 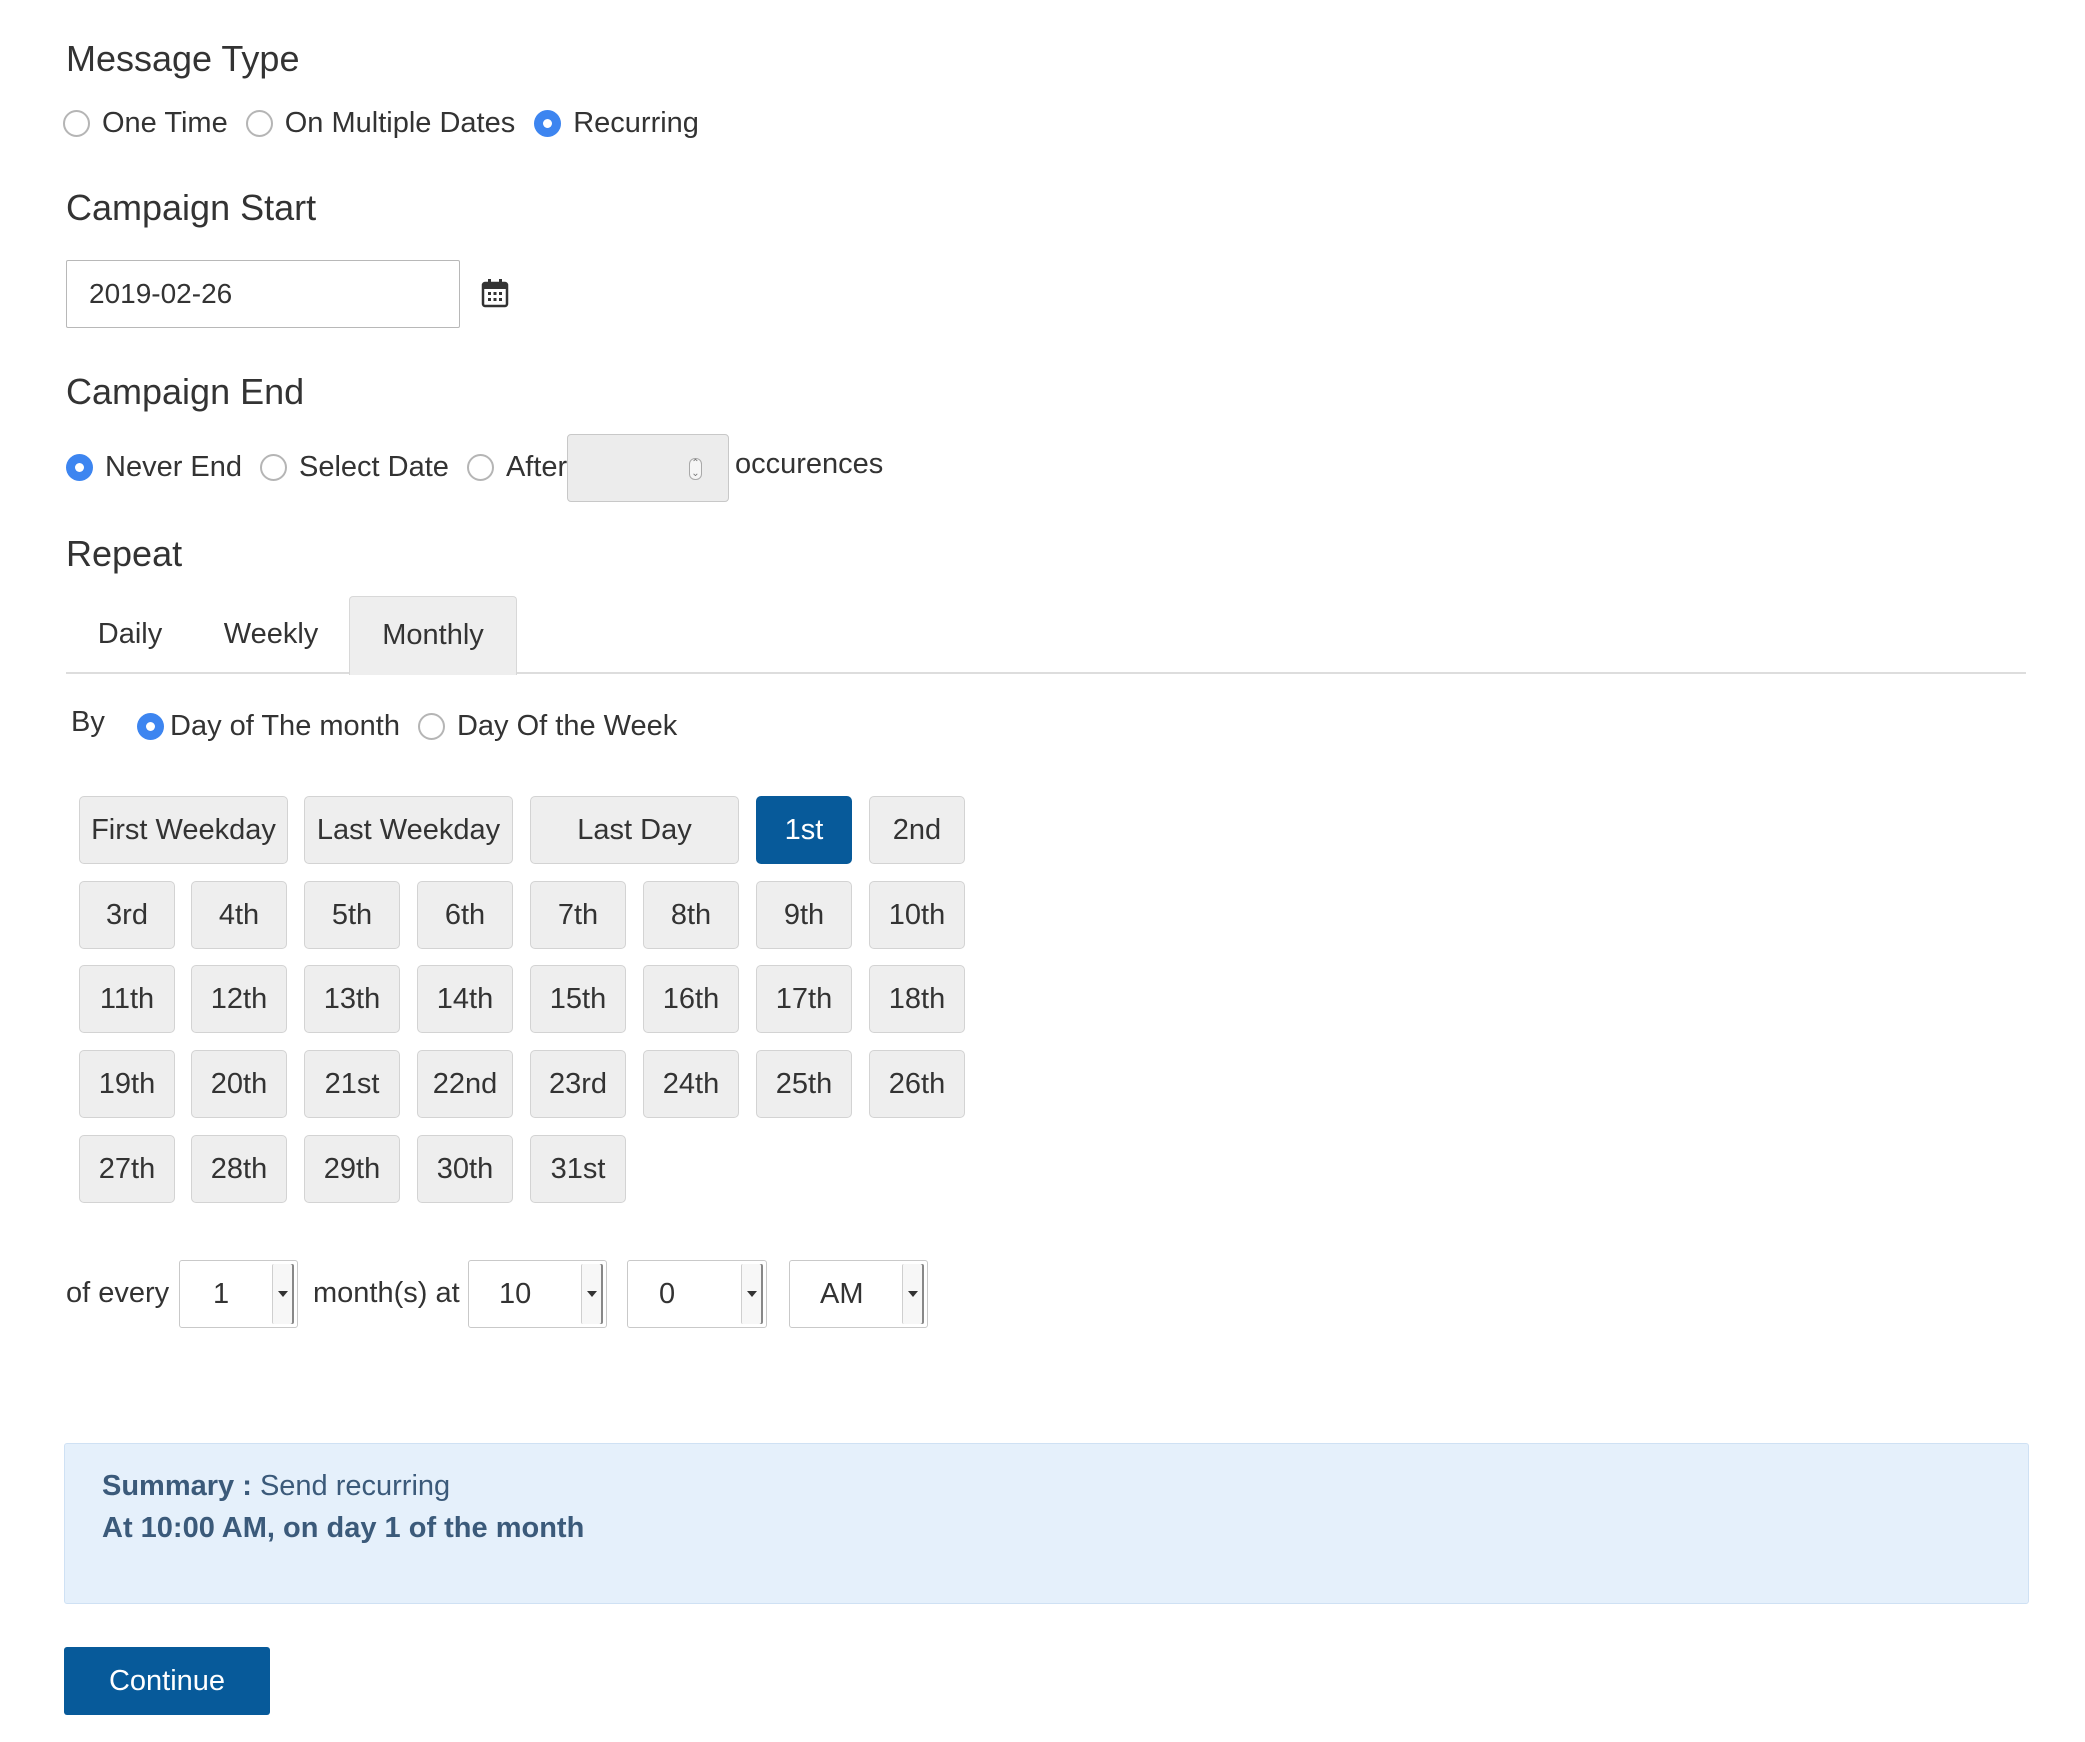 I want to click on day-button-20th: 20th, so click(x=239, y=1084).